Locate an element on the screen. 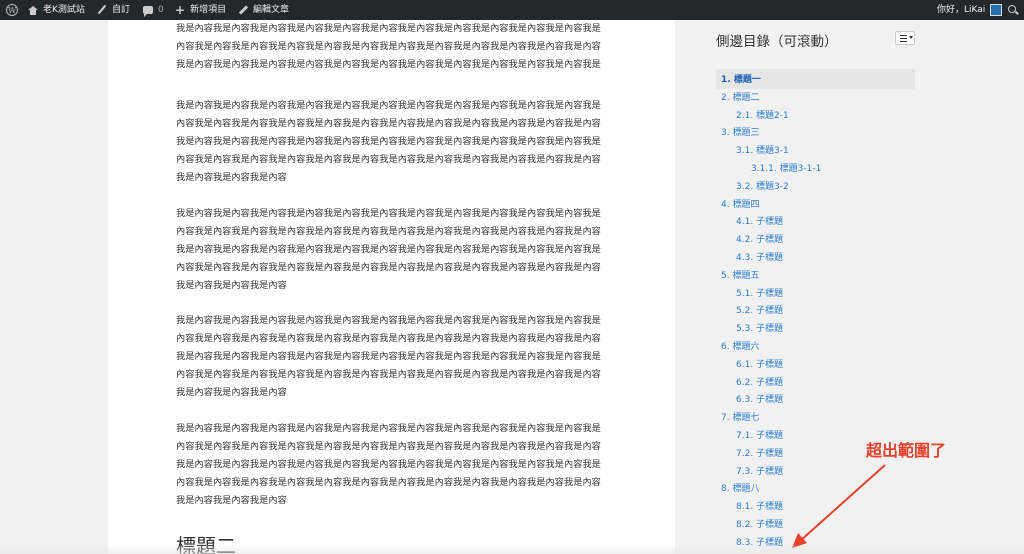 The width and height of the screenshot is (1024, 554). toc-item: 3.1.1. 標題3-1-1 is located at coordinates (786, 169).